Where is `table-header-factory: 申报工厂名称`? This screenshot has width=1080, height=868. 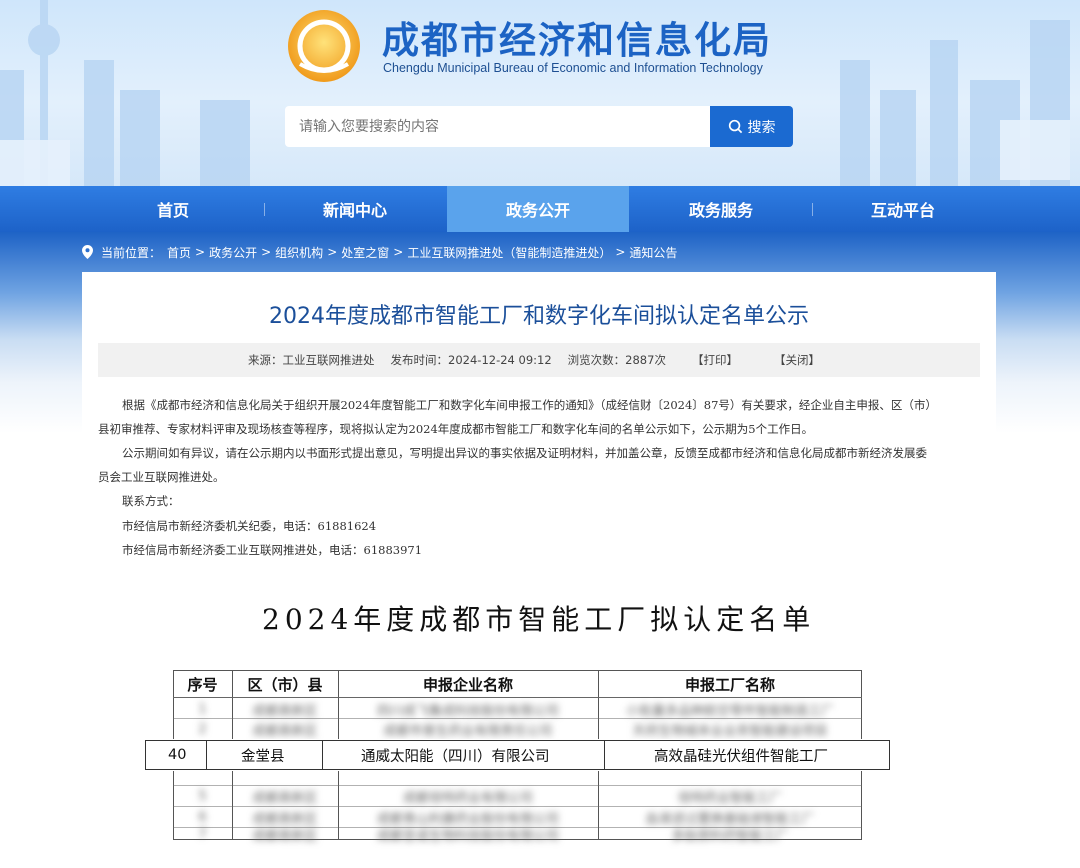
table-header-factory: 申报工厂名称 is located at coordinates (729, 684).